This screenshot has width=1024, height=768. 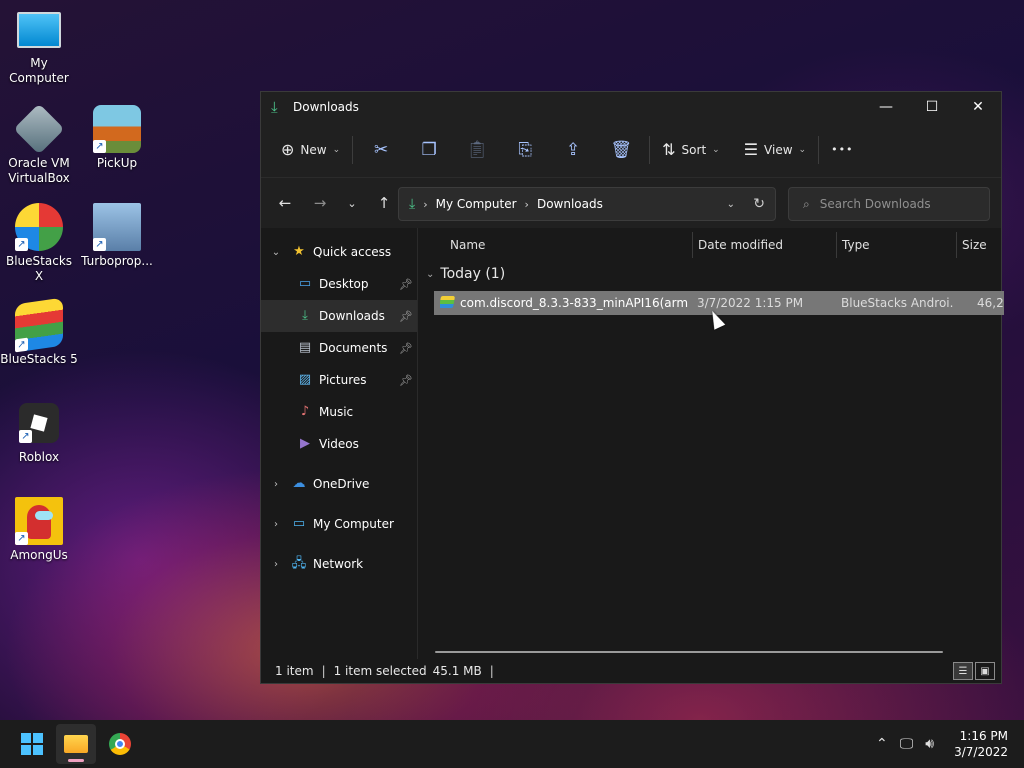 I want to click on roblox-icon: ↗, so click(x=39, y=423).